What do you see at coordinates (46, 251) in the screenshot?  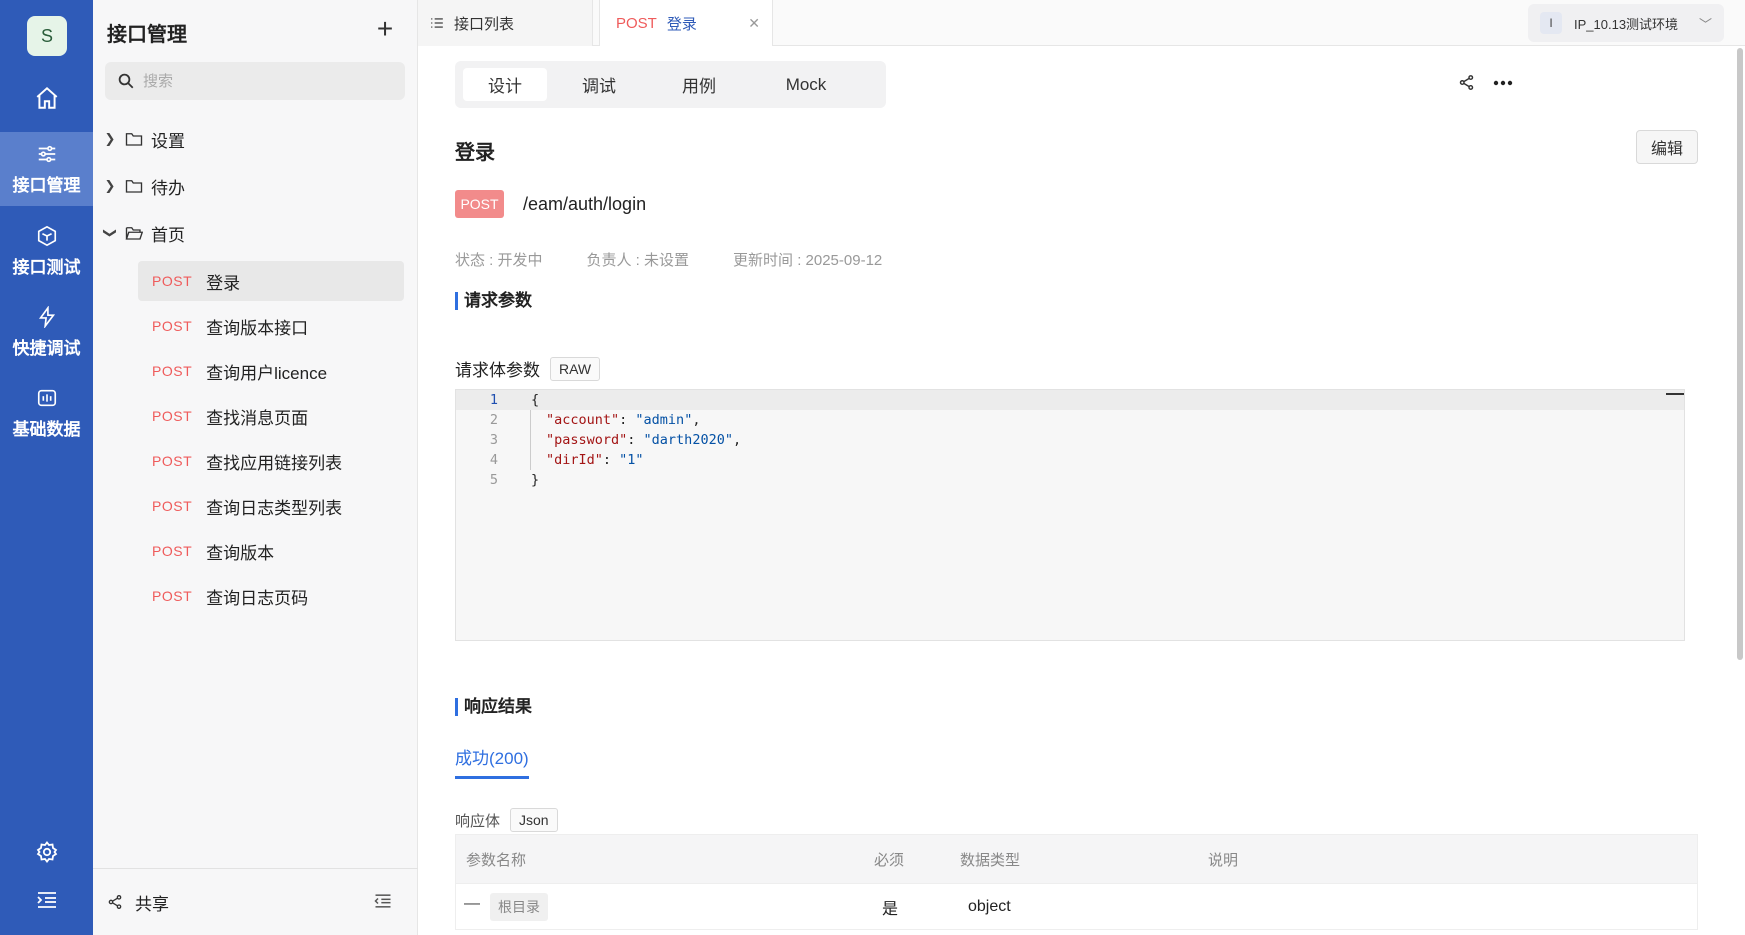 I see `nav-item-api-test: 接口测试` at bounding box center [46, 251].